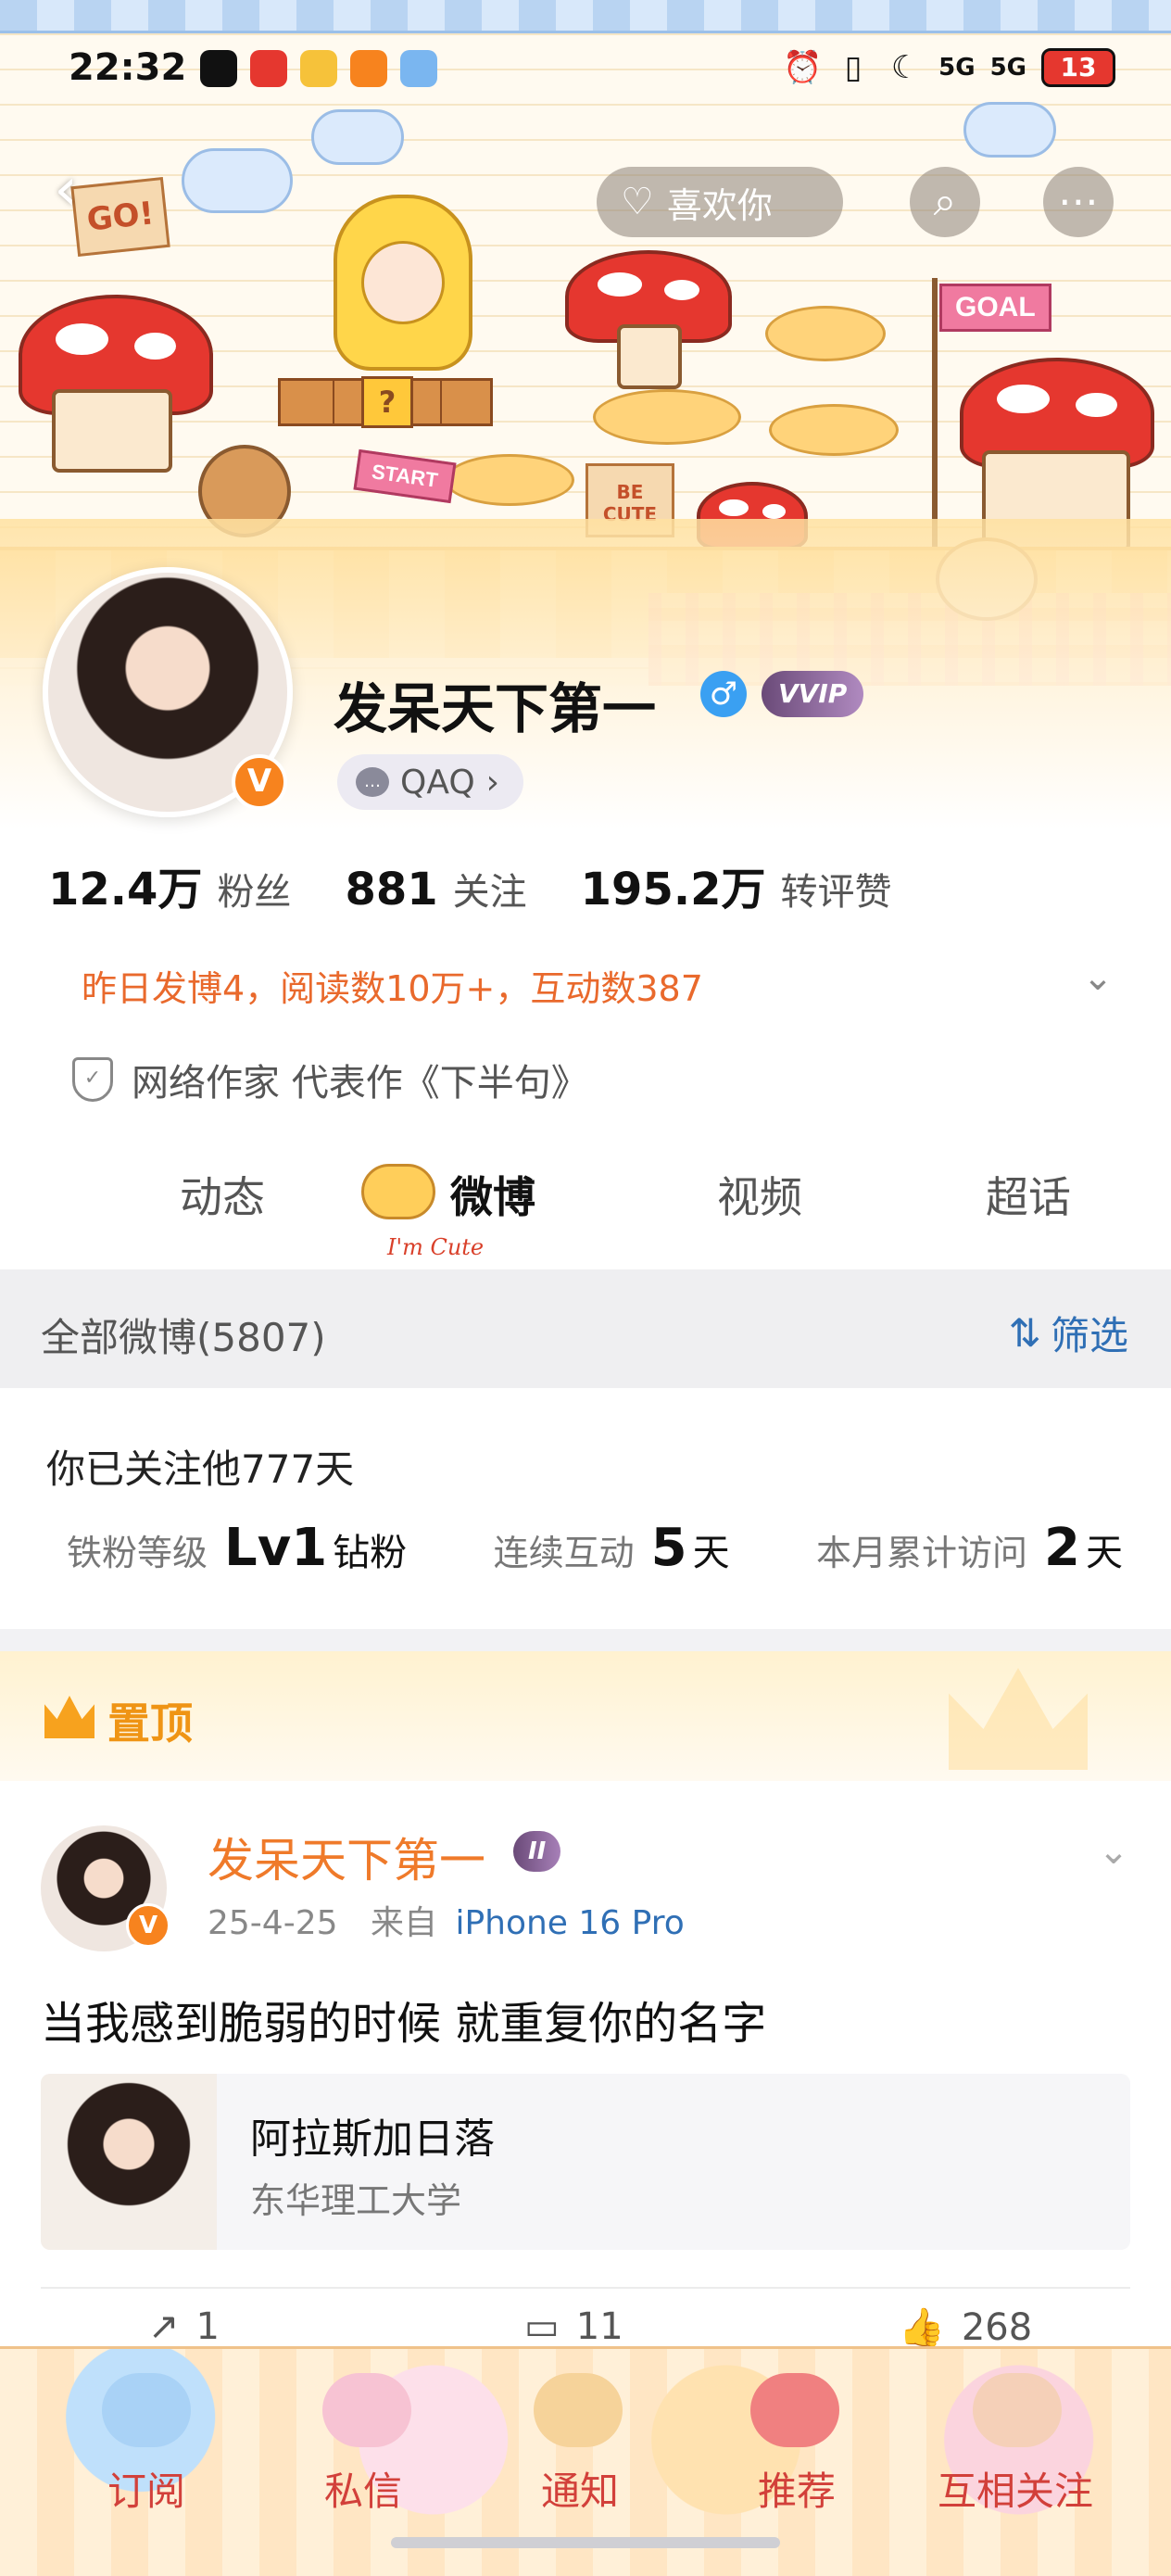 The image size is (1171, 2576). Describe the element at coordinates (346, 1857) in the screenshot. I see `post-author: 发呆天下第一` at that location.